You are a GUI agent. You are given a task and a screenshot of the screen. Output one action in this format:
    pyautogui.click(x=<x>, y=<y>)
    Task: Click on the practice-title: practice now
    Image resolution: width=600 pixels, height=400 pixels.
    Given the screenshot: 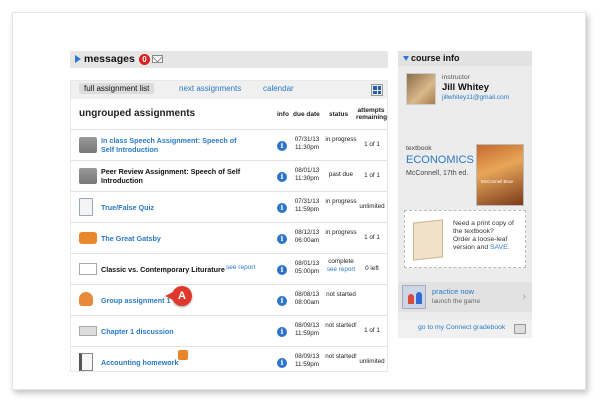 What is the action you would take?
    pyautogui.click(x=453, y=291)
    